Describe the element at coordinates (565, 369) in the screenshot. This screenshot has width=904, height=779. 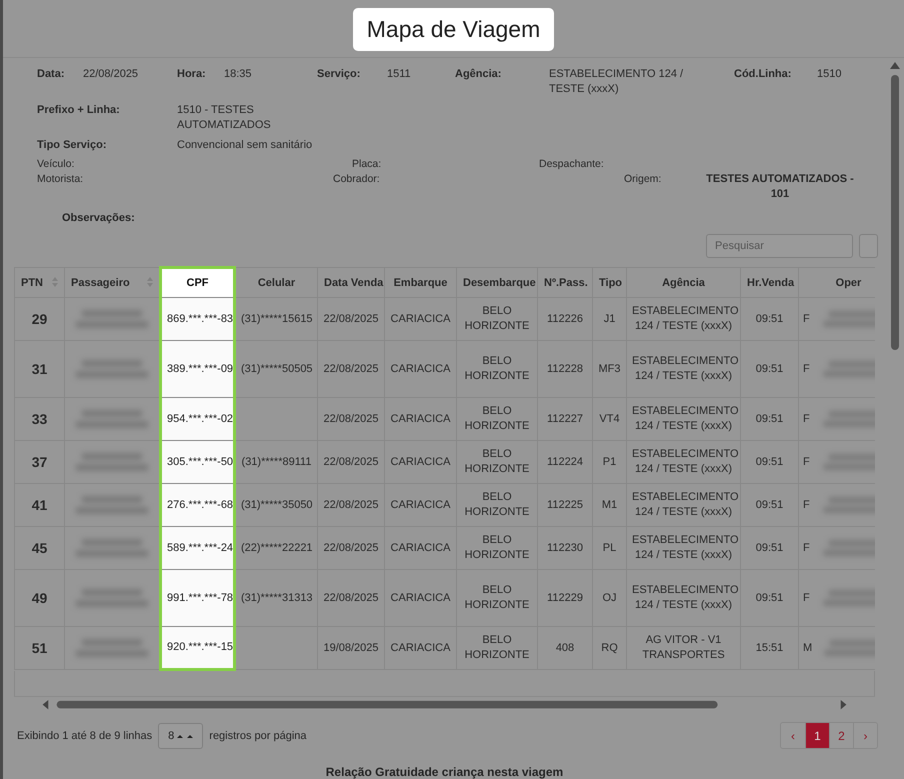
I see `pass-number-cell: 112228` at that location.